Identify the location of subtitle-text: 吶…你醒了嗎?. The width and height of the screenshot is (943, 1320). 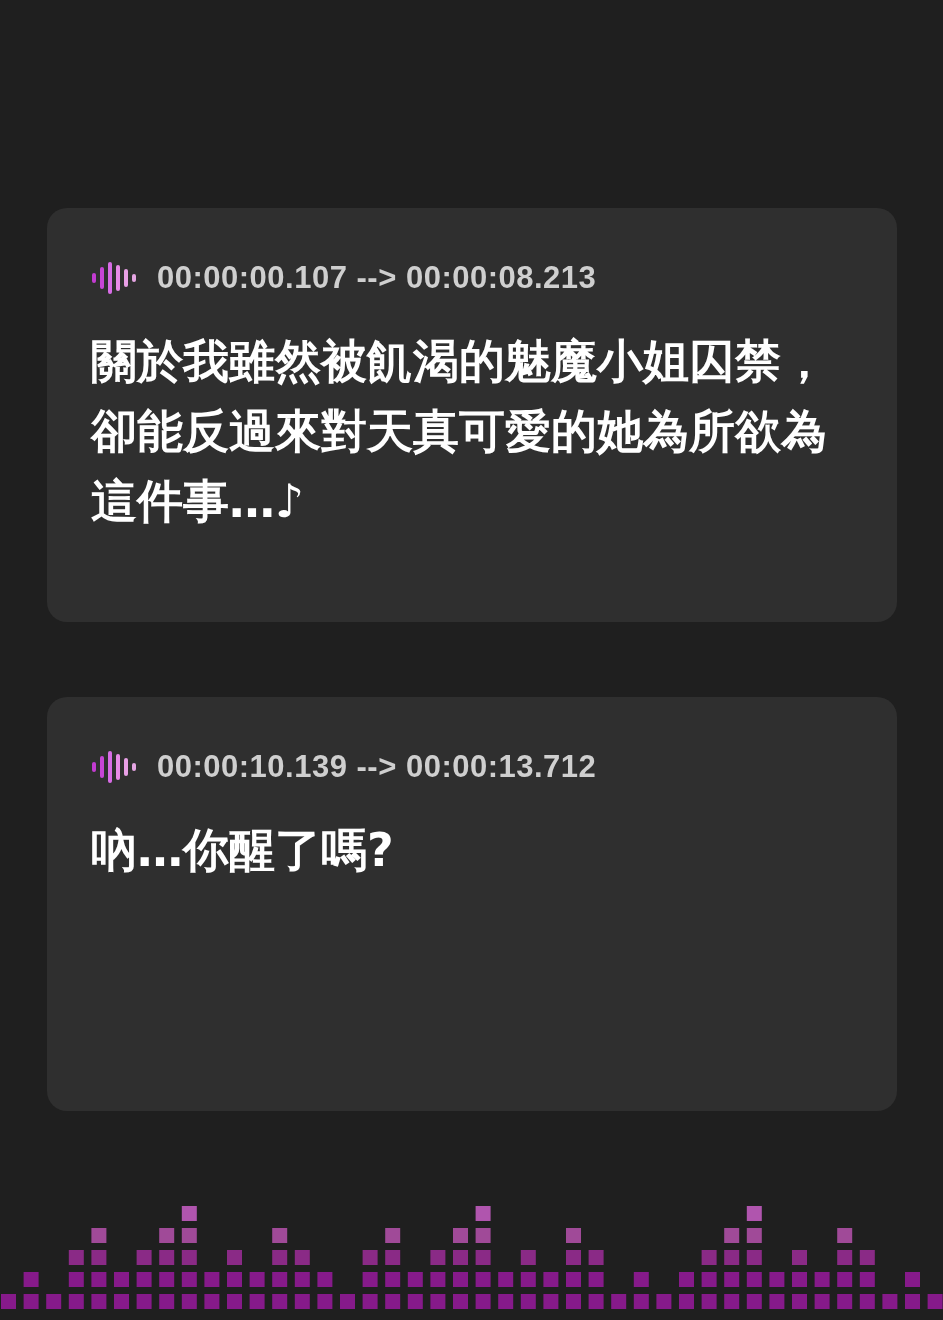
(243, 850).